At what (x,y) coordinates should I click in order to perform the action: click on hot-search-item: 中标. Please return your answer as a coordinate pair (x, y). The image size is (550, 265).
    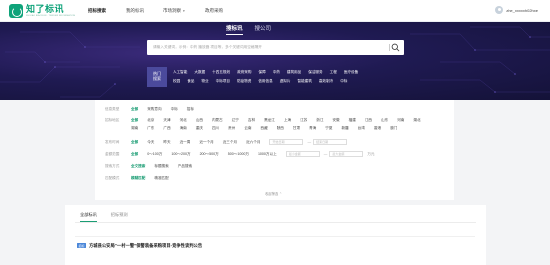
    Looking at the image, I should click on (343, 81).